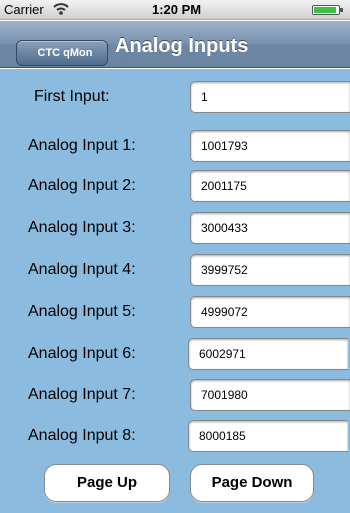 The width and height of the screenshot is (350, 513). Describe the element at coordinates (182, 46) in the screenshot. I see `page-title: Analog Inputs` at that location.